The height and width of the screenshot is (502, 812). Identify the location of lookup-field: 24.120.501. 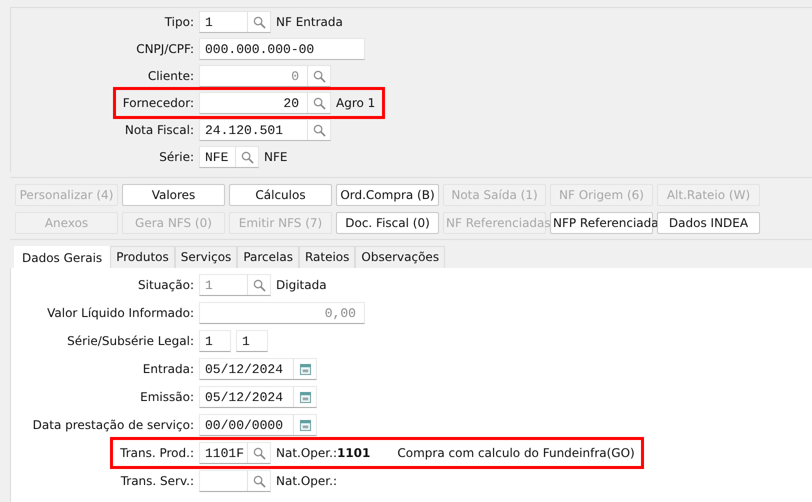
(265, 130).